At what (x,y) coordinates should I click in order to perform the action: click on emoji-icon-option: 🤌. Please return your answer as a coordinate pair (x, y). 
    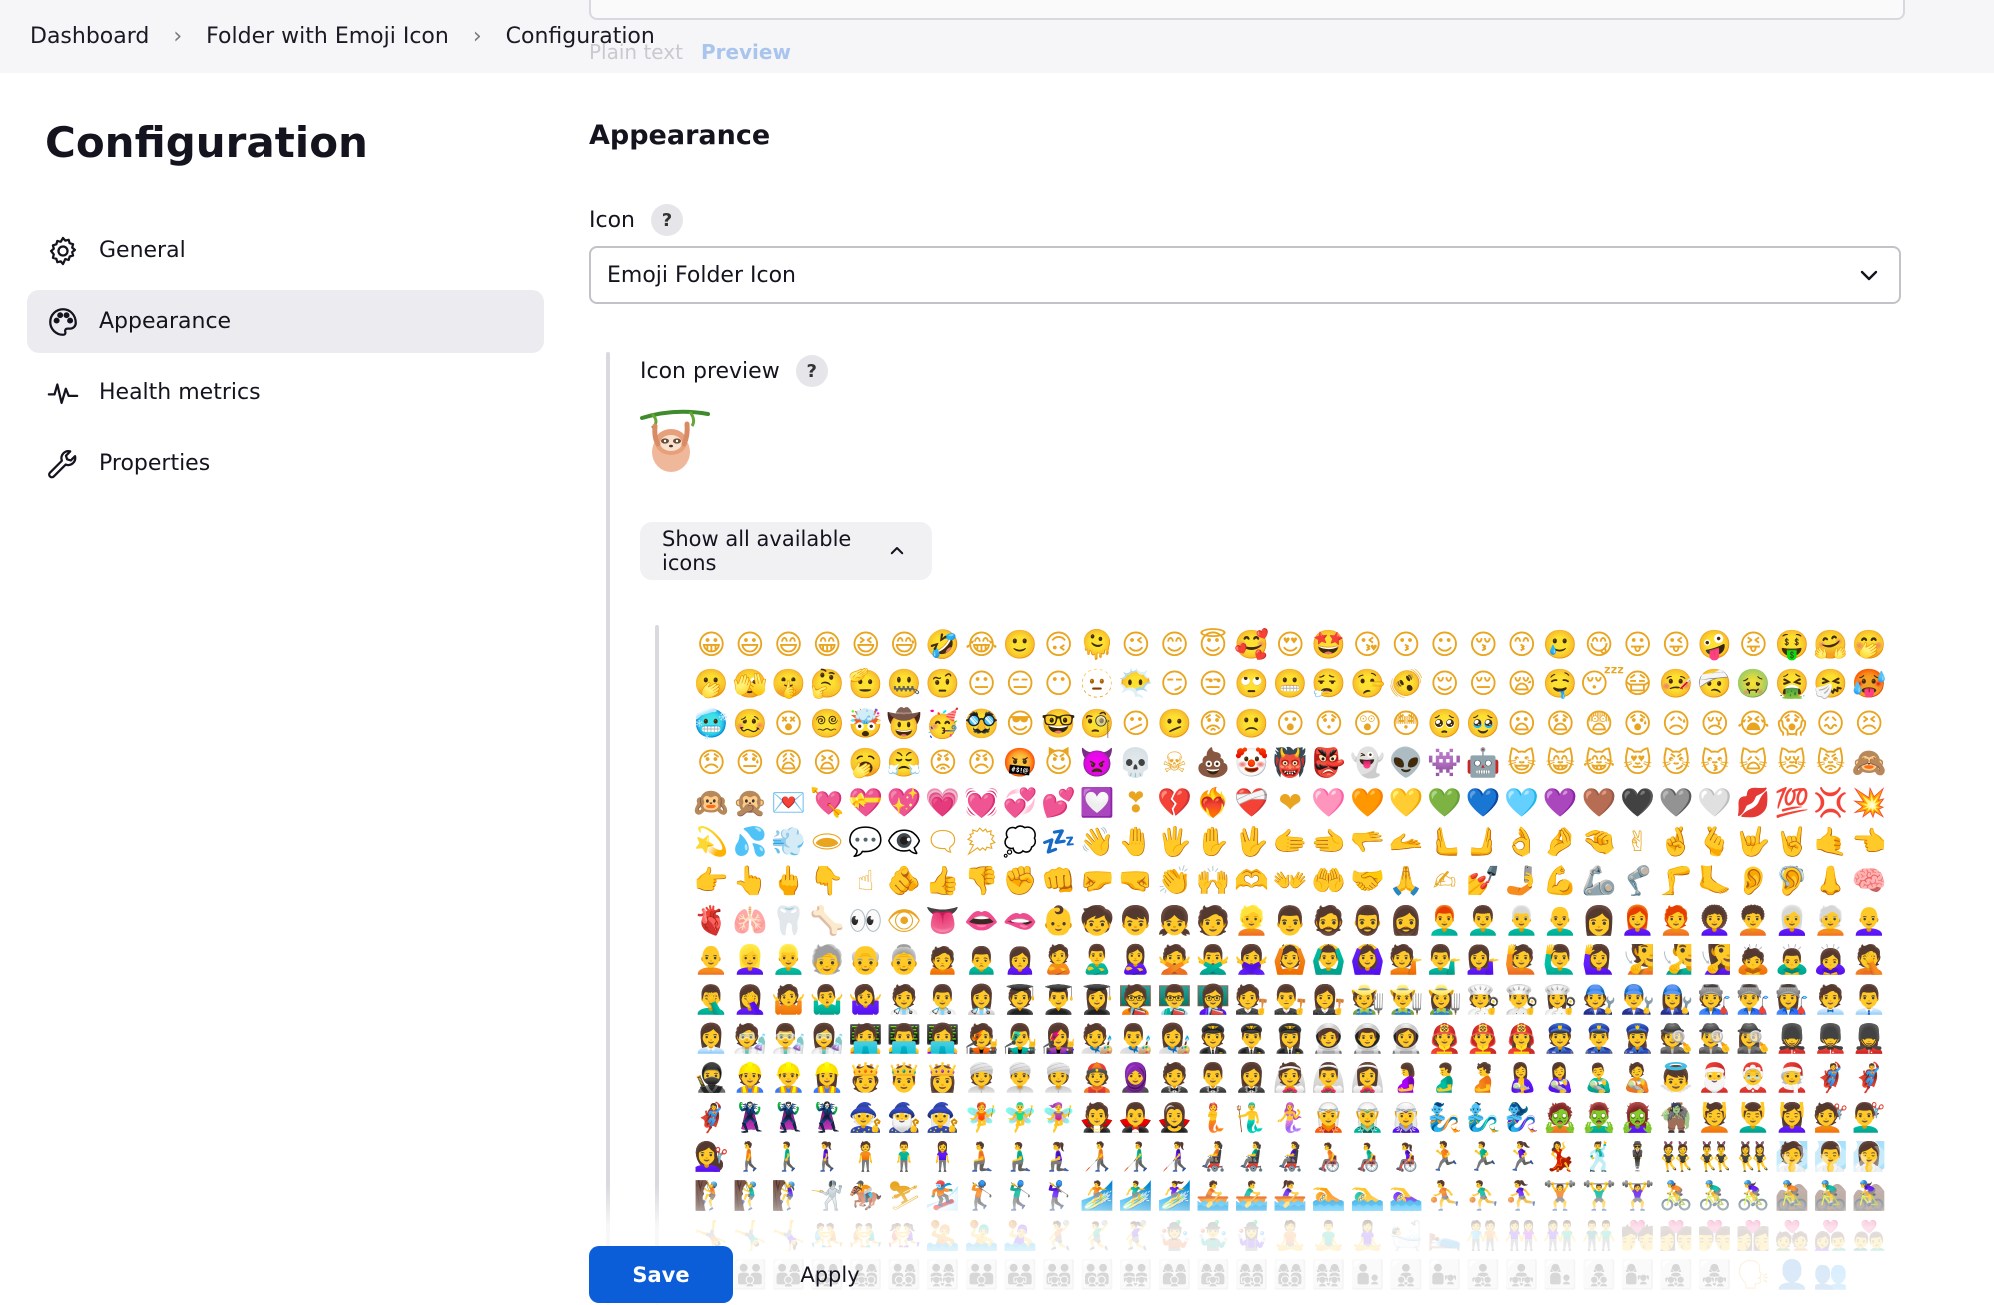
    Looking at the image, I should click on (1560, 841).